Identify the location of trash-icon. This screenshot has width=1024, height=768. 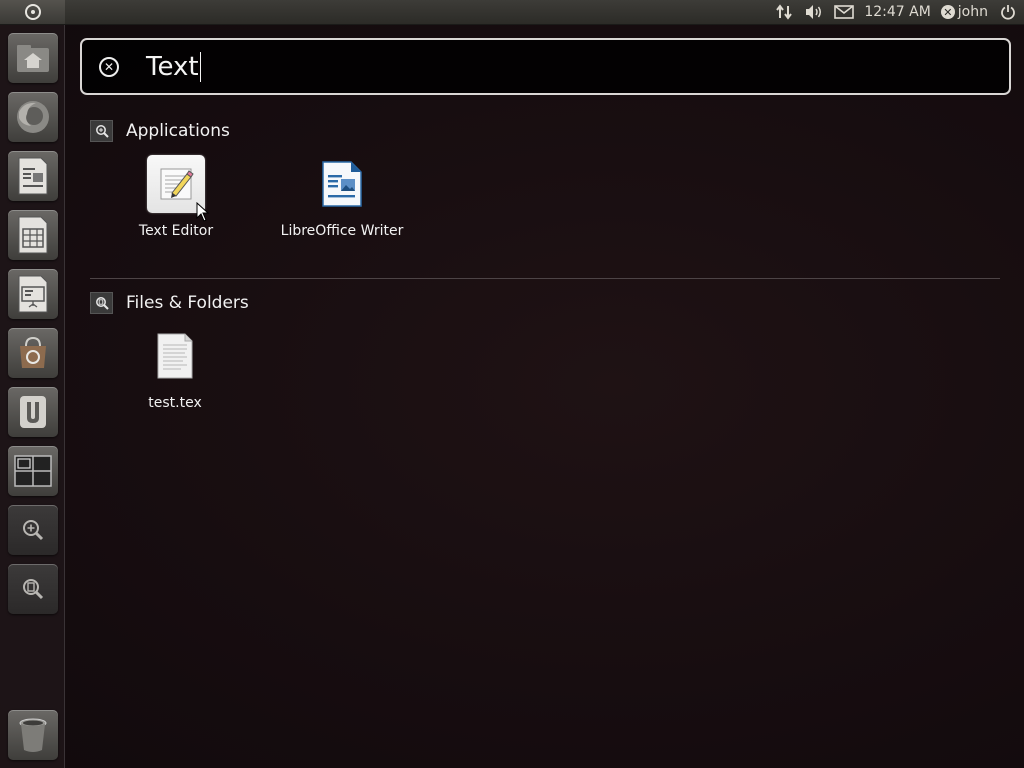
(33, 735).